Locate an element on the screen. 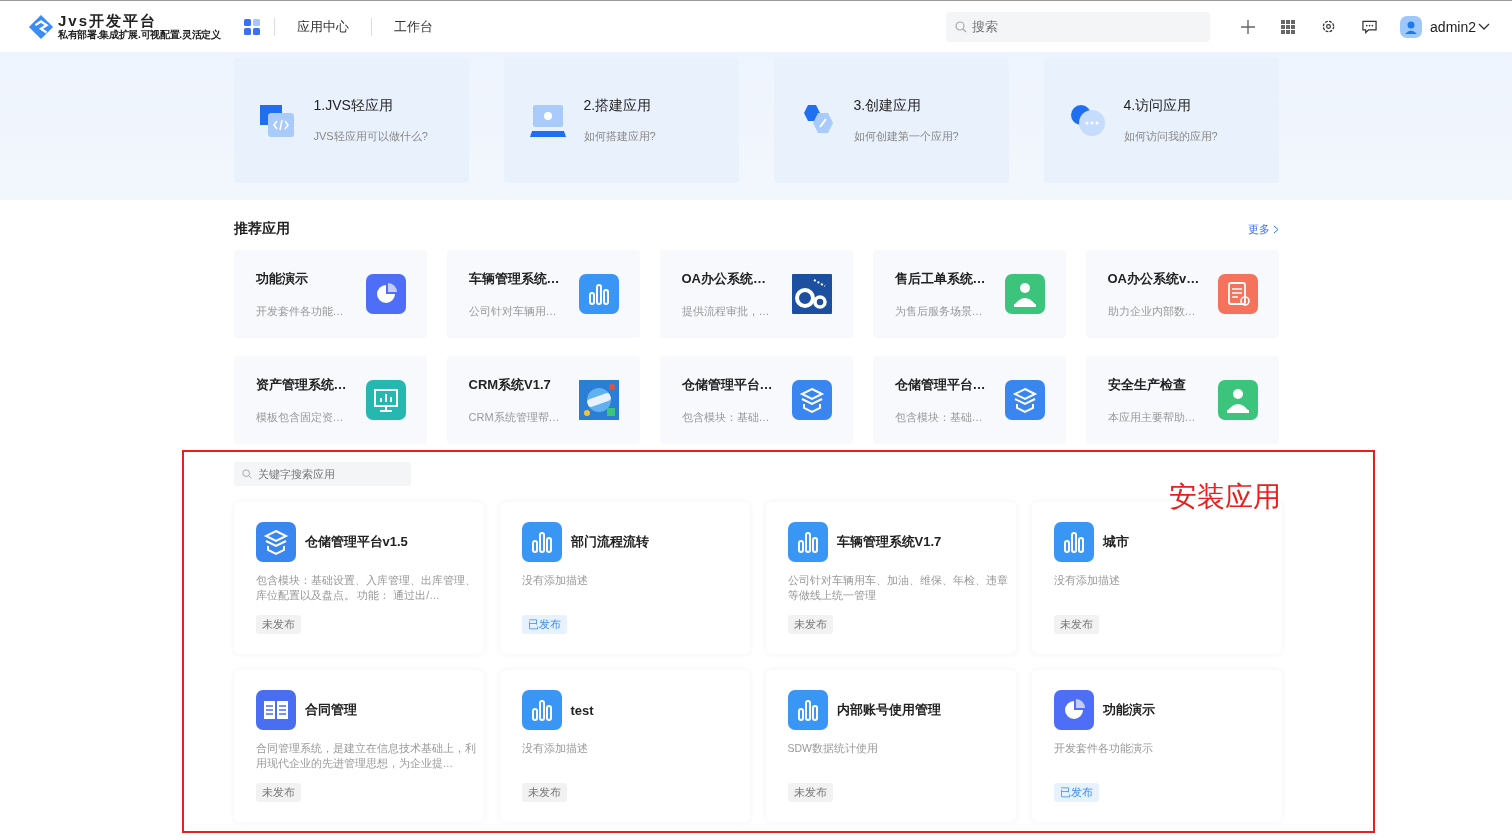  app-card: 仓储管理平台v1.5 包含模块：基础设置、入库管理、出库管理、库位配置以及盘点。 功能： 通过出/… 未发布 is located at coordinates (358, 578).